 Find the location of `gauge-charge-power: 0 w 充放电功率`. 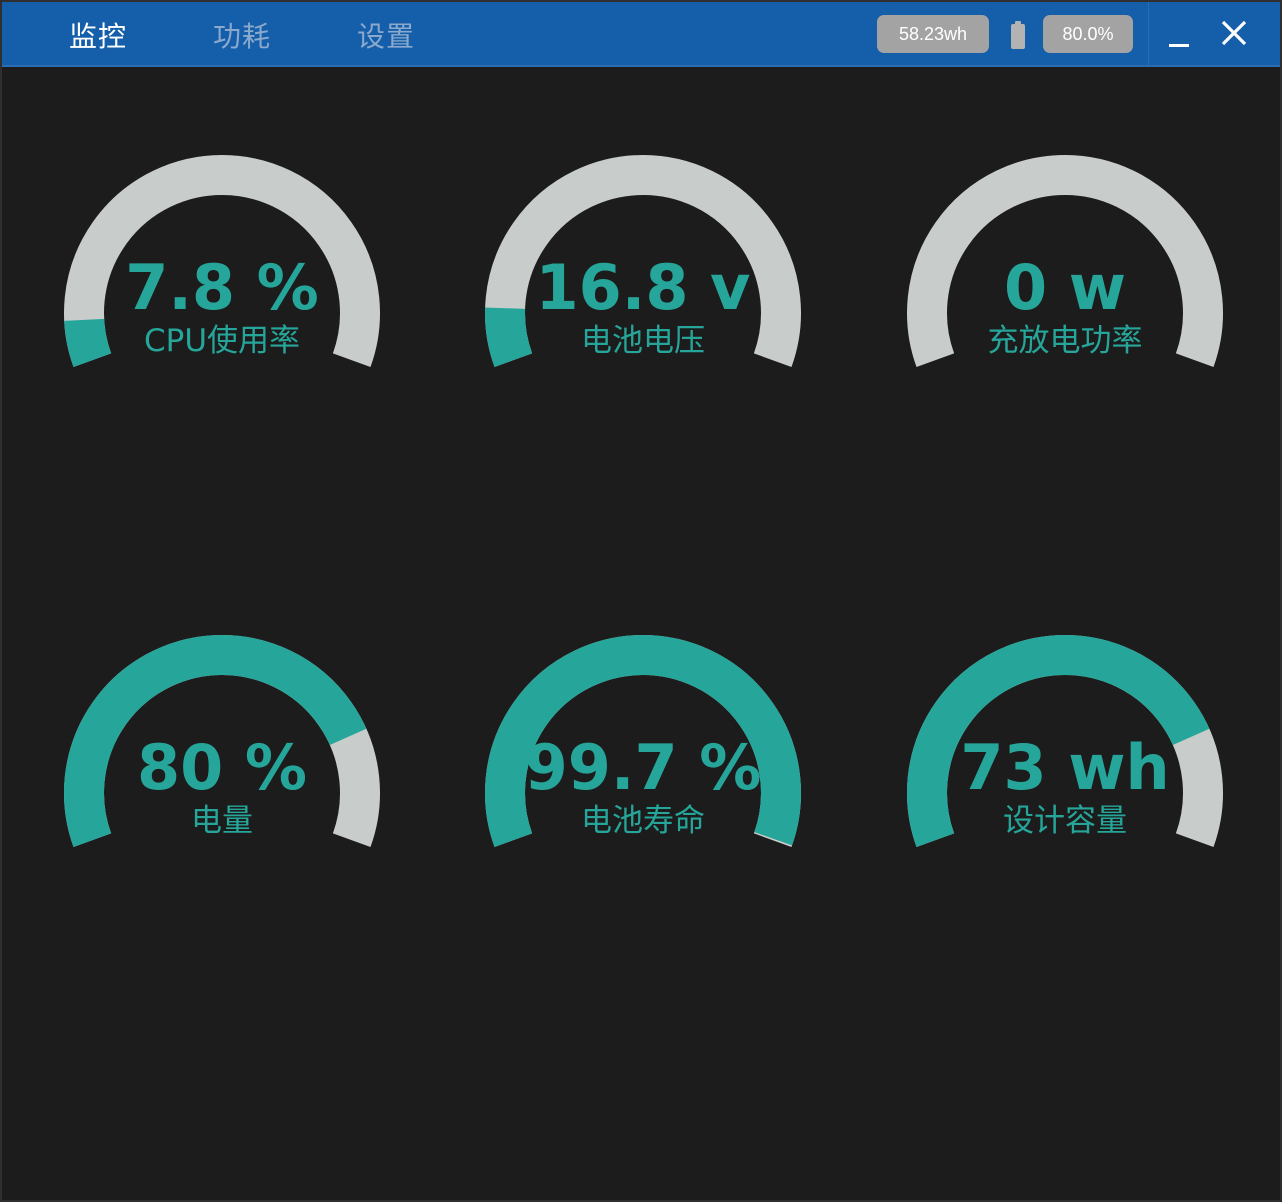

gauge-charge-power: 0 w 充放电功率 is located at coordinates (1065, 275).